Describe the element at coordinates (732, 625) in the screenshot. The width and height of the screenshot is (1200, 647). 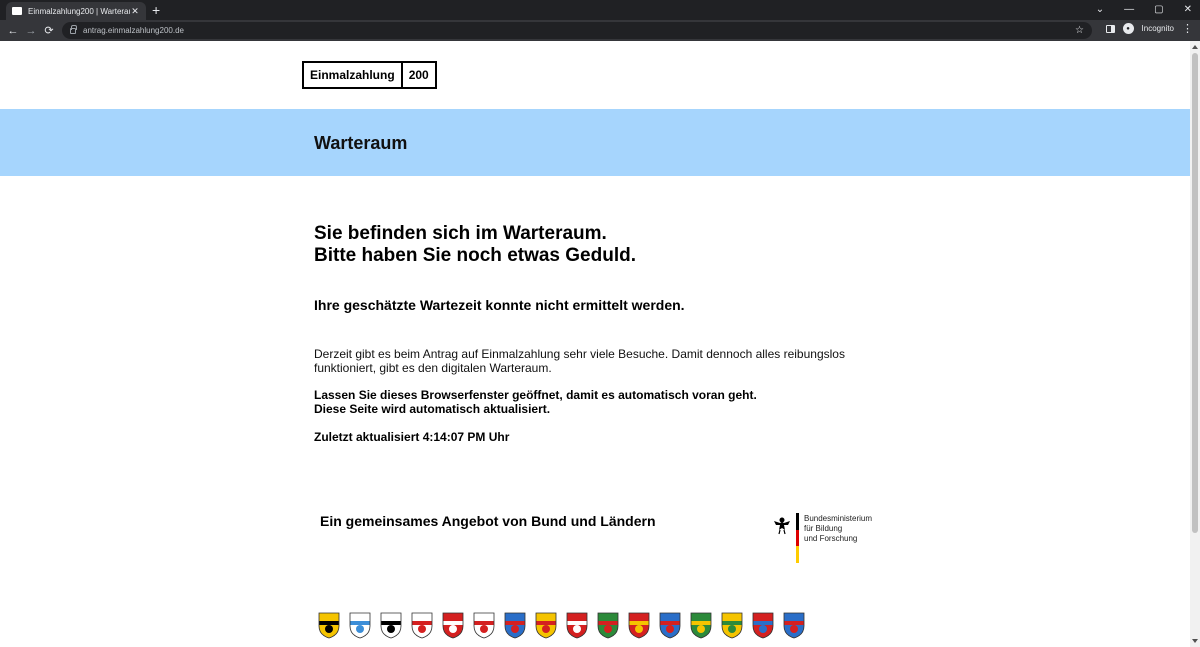
I see `sachsen-anhalt-crest-icon` at that location.